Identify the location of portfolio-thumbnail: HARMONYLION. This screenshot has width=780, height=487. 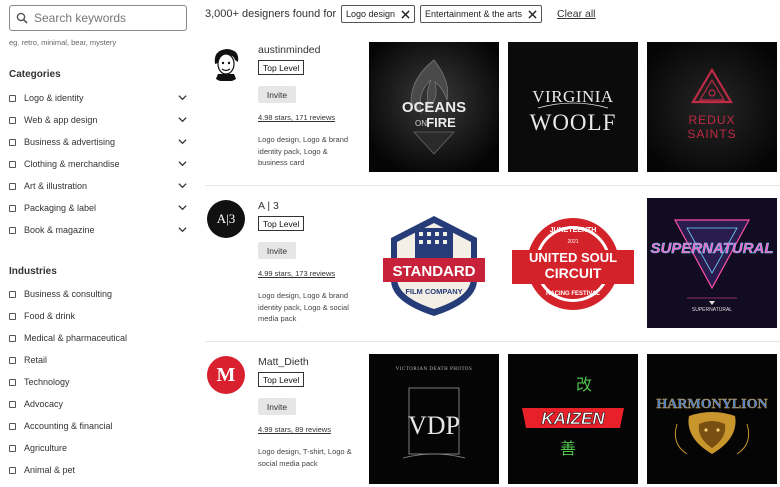
(712, 419).